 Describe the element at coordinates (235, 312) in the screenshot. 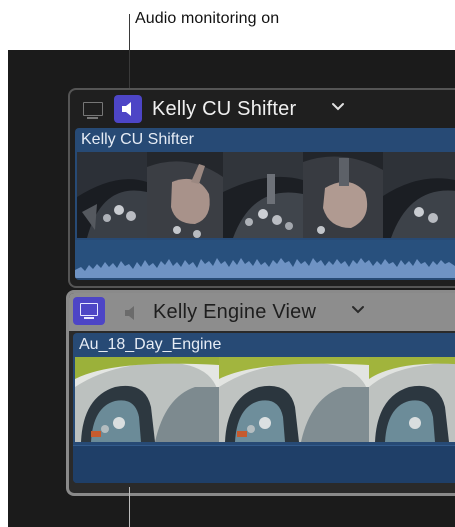

I see `angle-name: Kelly Engine View` at that location.